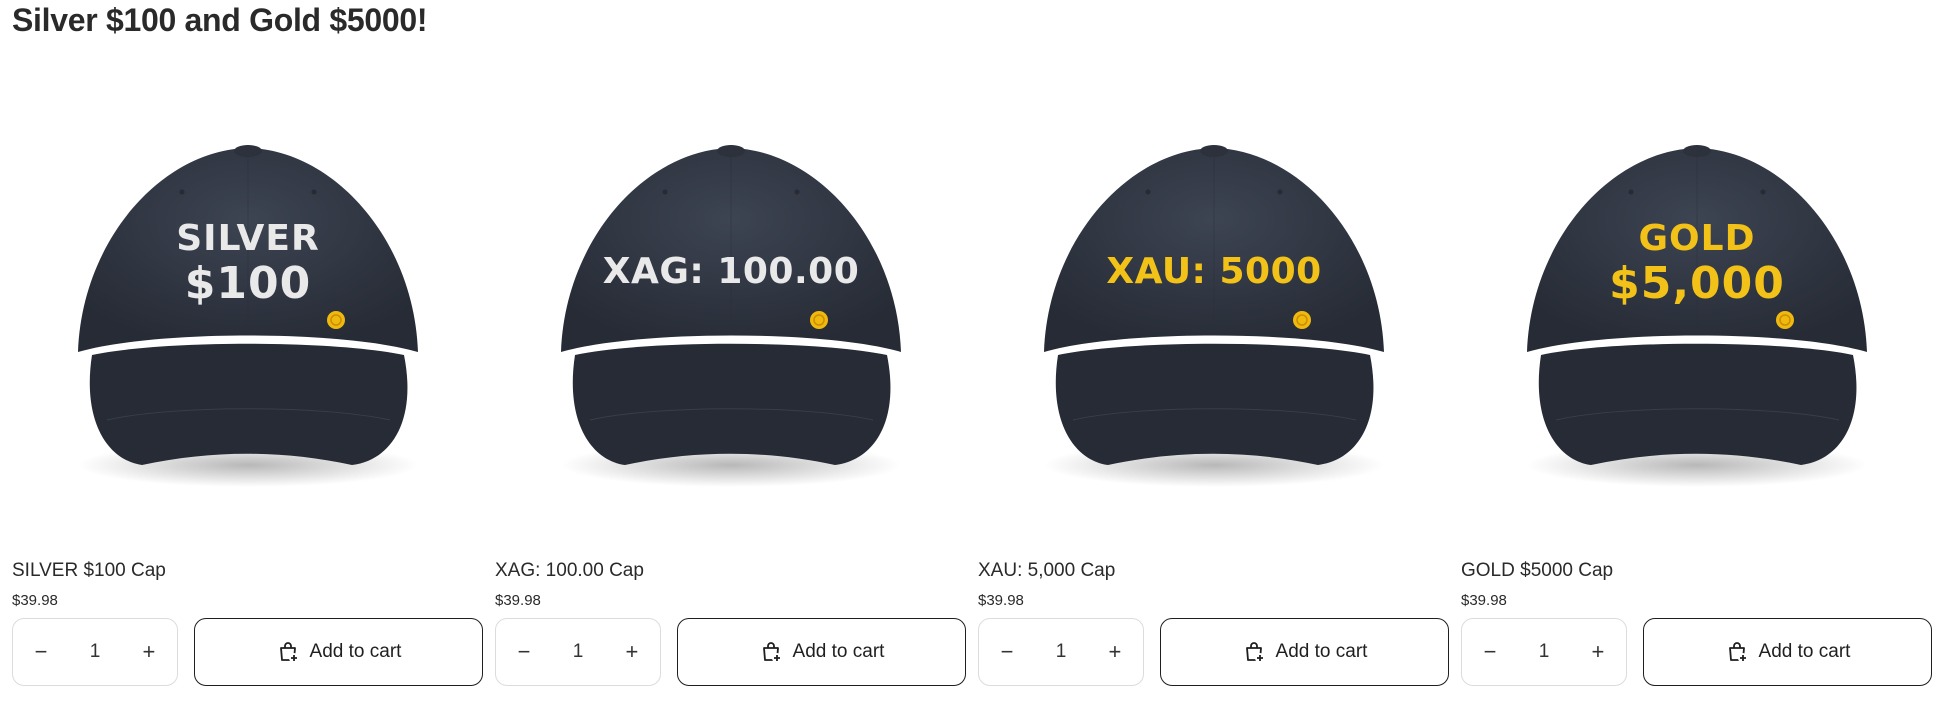 Image resolution: width=1946 pixels, height=704 pixels. I want to click on product-name: XAU: 5,000 Cap, so click(1046, 571).